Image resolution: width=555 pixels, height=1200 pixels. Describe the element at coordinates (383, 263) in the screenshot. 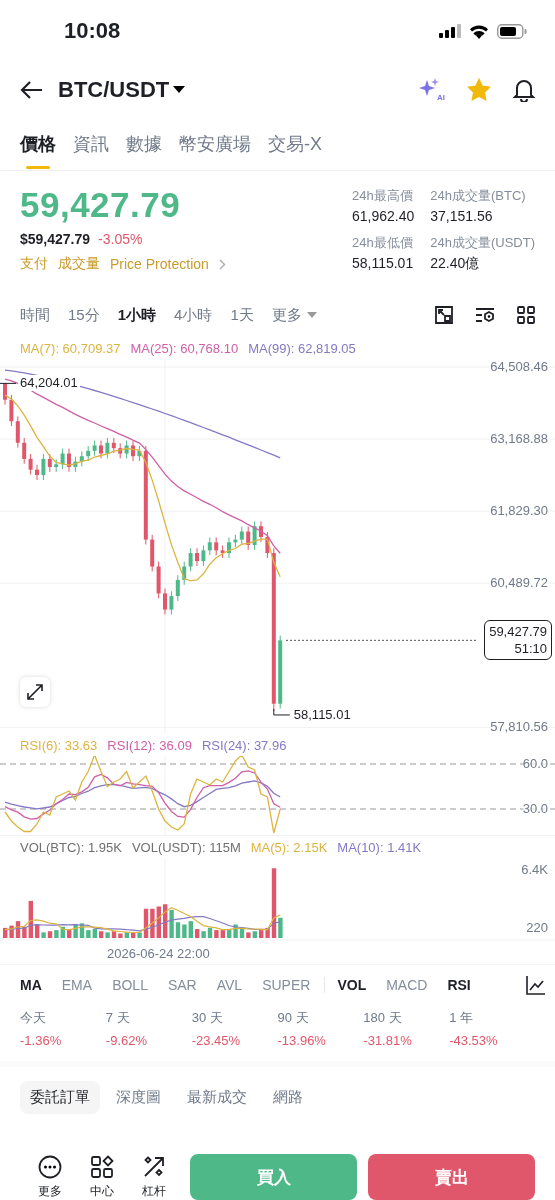

I see `stat-value: 58,115.01` at that location.